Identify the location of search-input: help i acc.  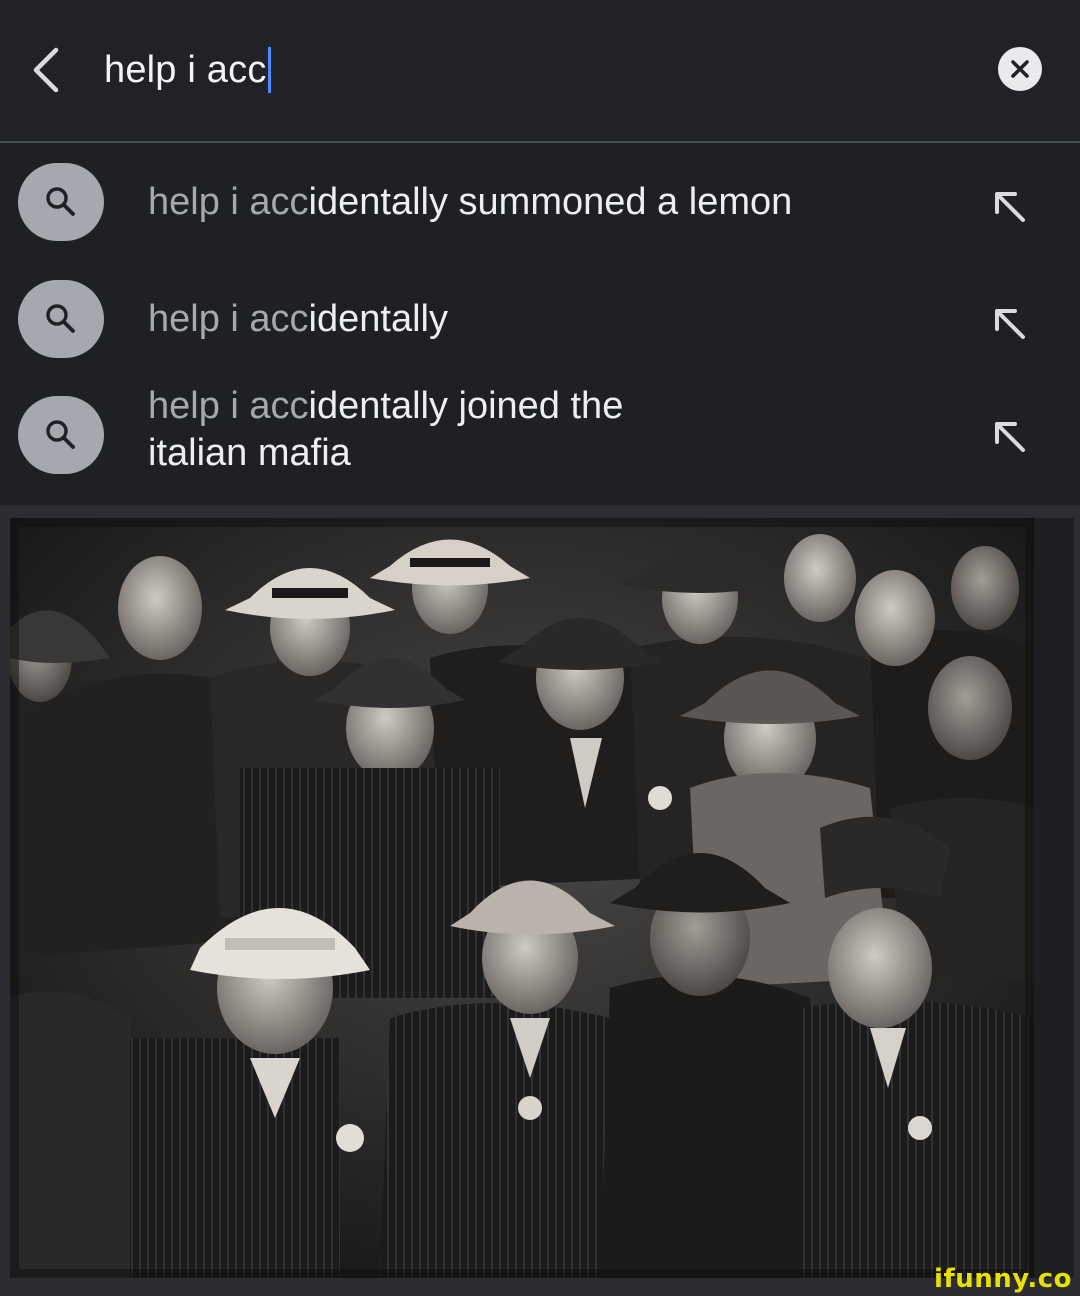
(187, 70).